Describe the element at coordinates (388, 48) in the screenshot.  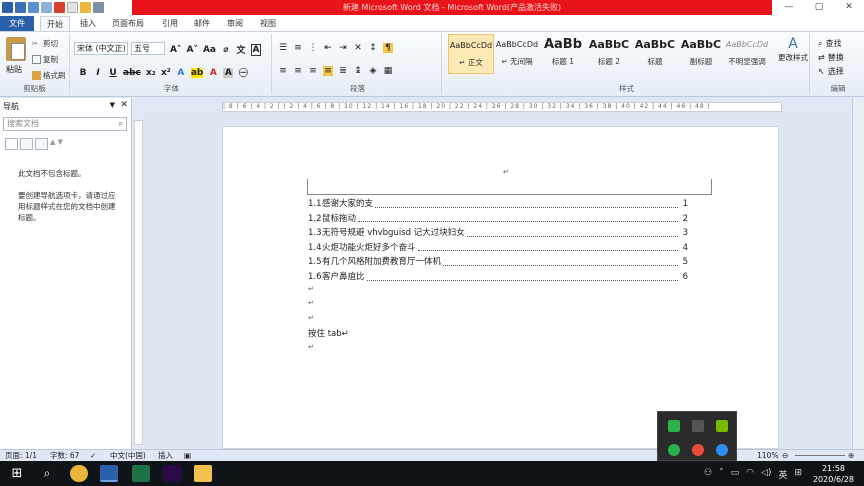
I see `show-marks-icon: ¶` at that location.